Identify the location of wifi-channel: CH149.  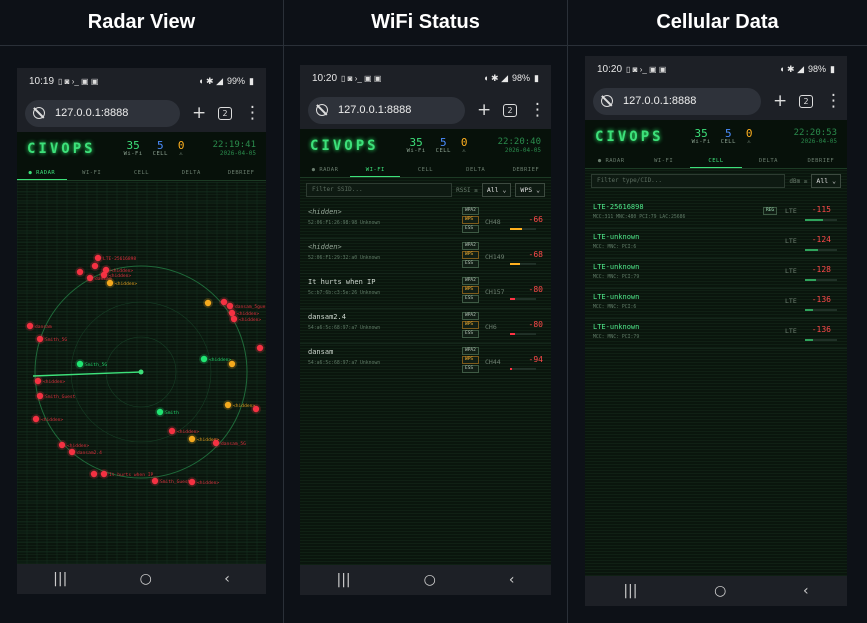
(495, 257).